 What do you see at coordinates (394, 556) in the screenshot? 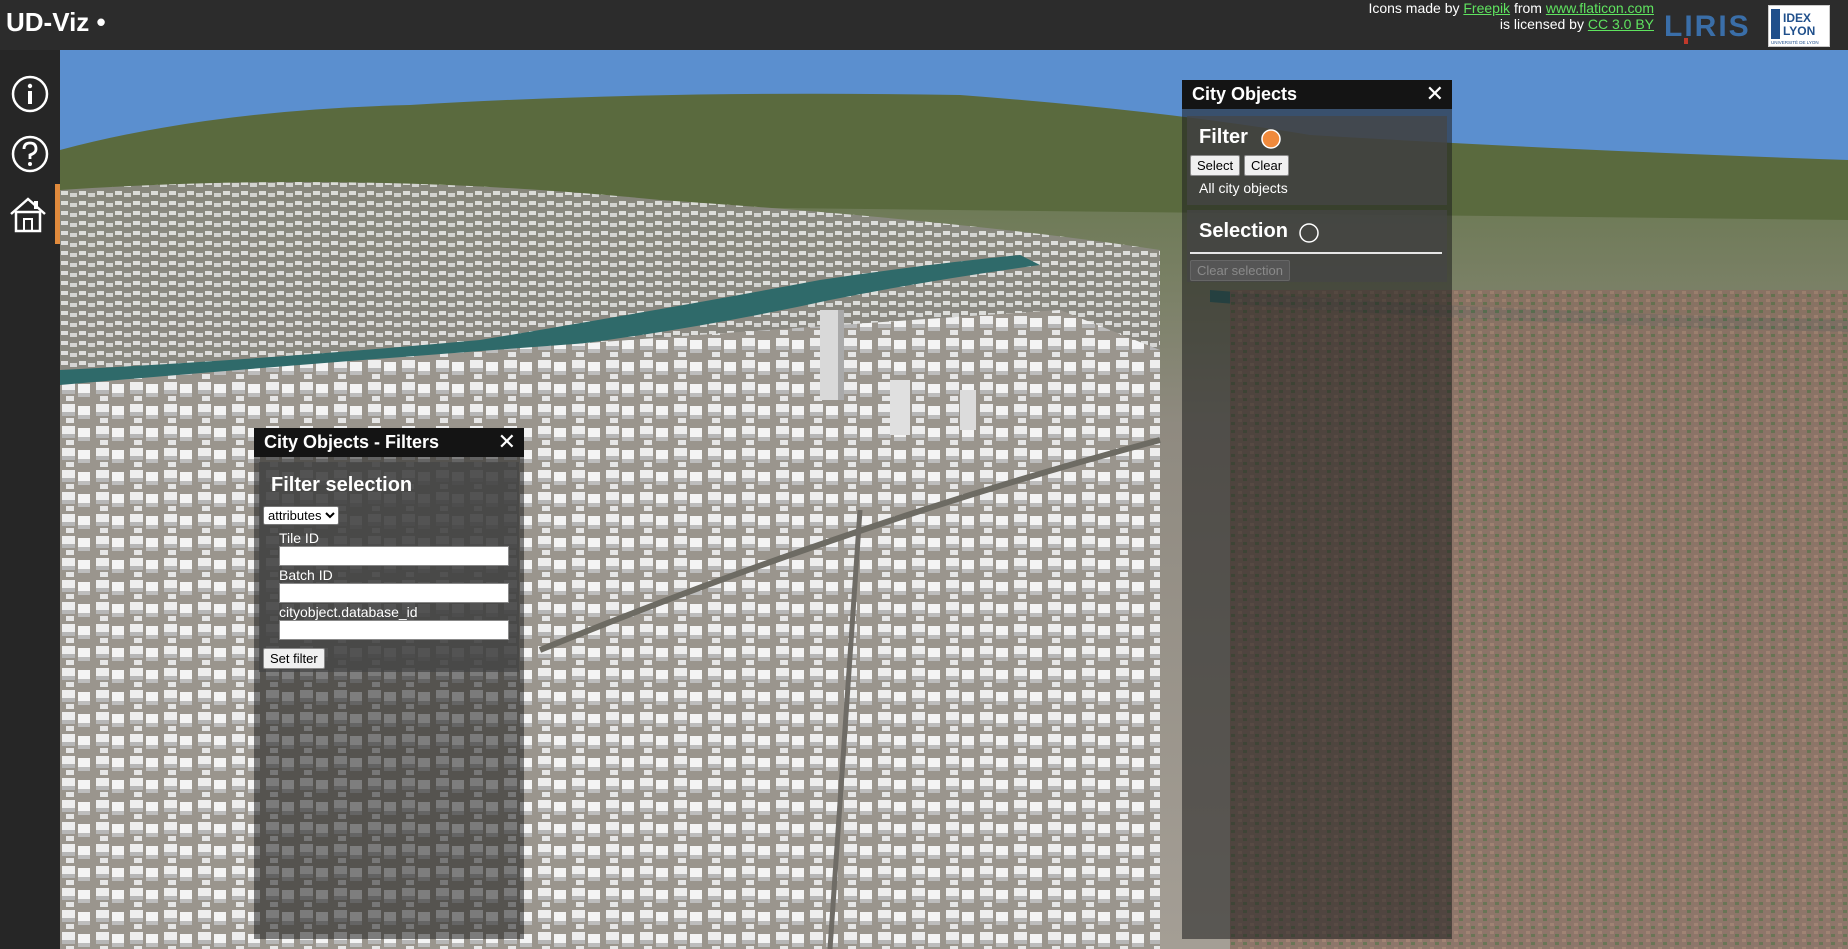
I see `tile-id-input` at bounding box center [394, 556].